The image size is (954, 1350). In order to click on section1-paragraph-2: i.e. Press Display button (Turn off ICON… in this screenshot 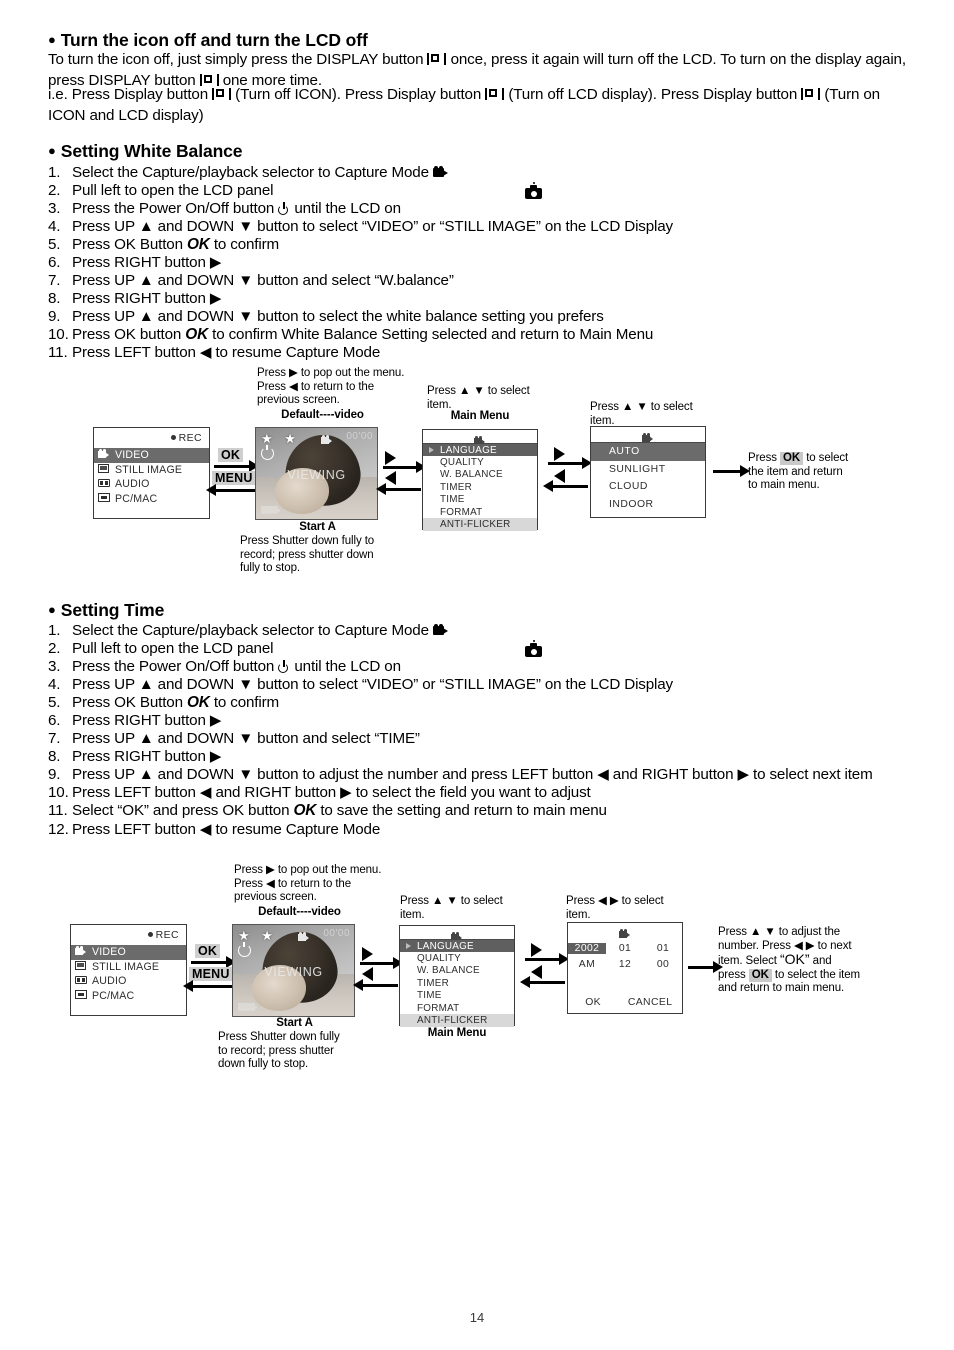, I will do `click(464, 105)`.